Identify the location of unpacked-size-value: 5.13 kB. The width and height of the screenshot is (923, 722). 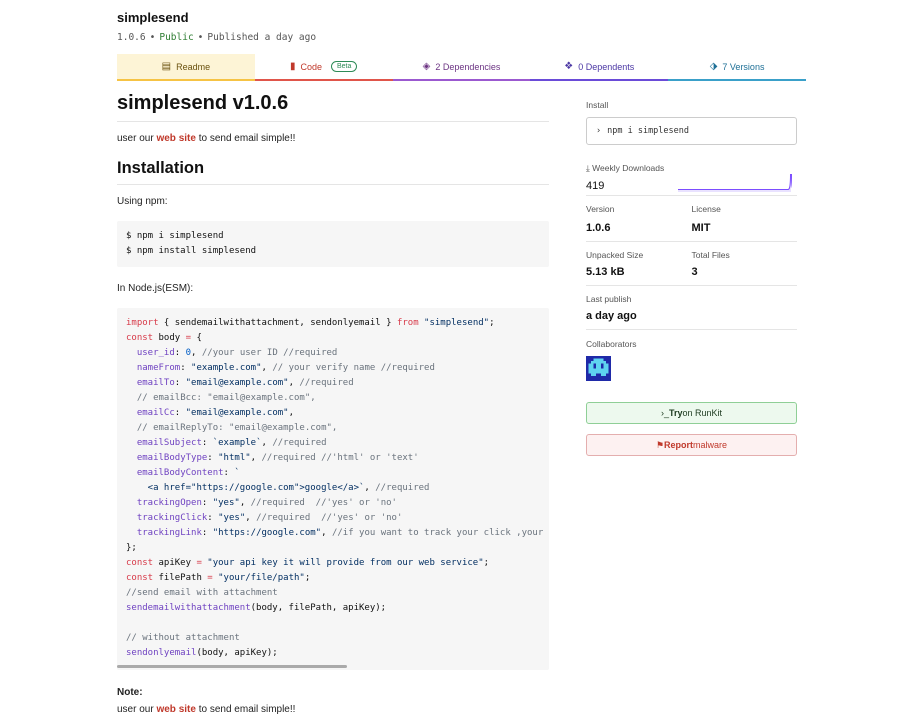
(605, 272).